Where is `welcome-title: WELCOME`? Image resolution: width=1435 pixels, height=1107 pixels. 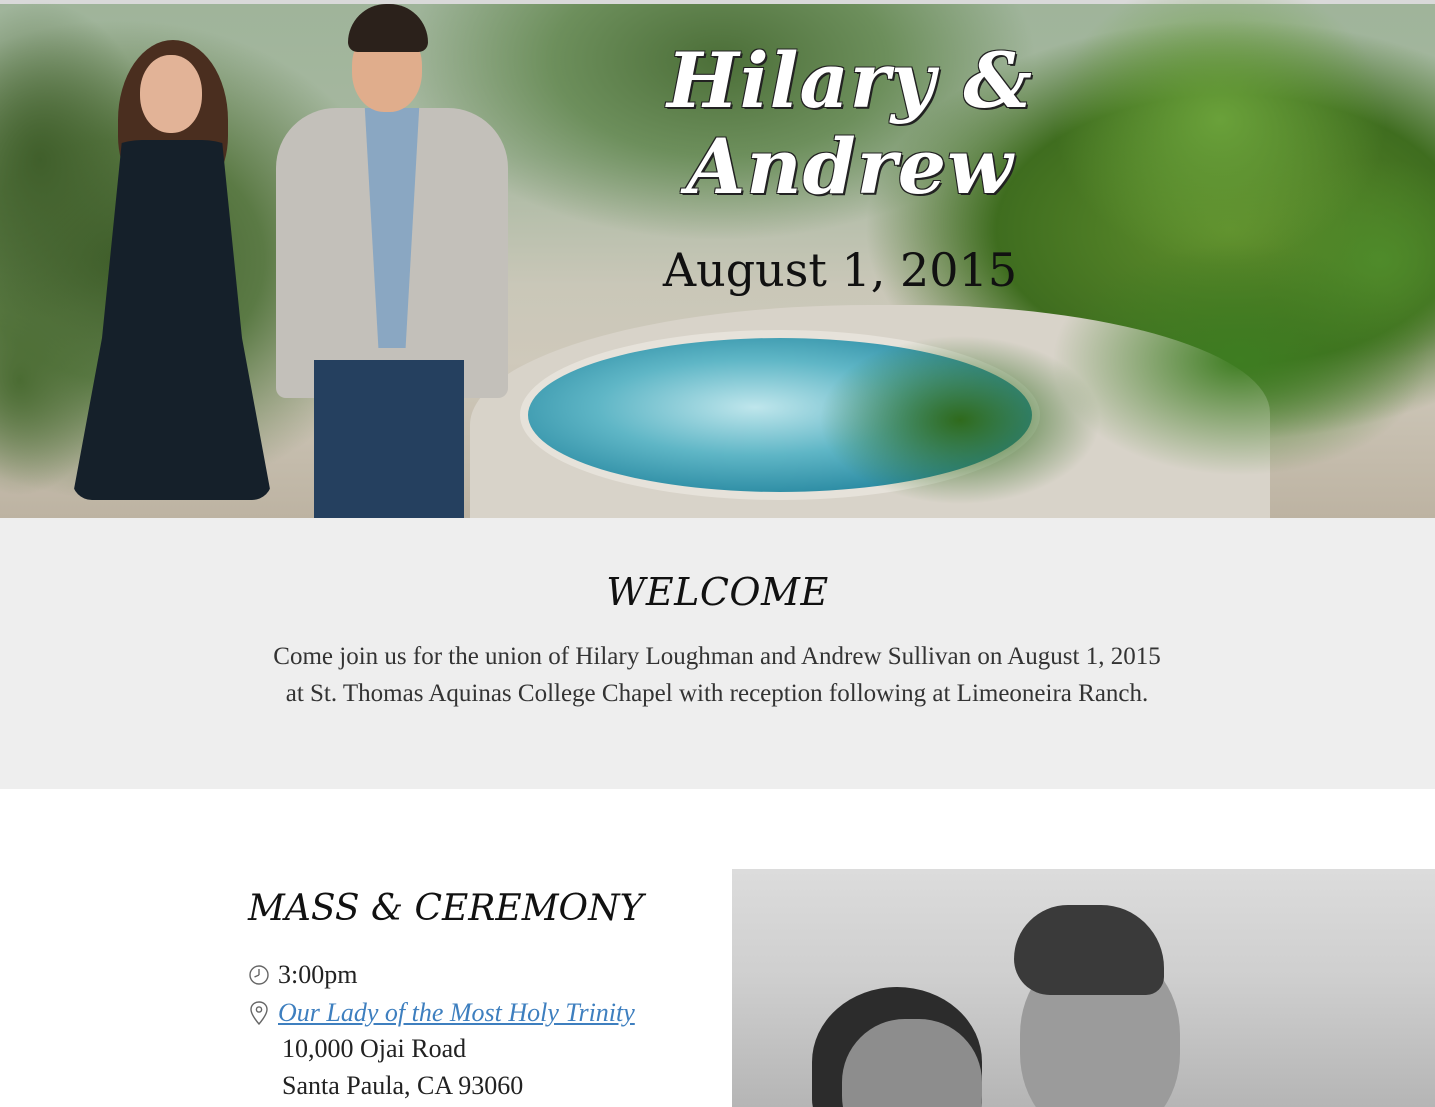 welcome-title: WELCOME is located at coordinates (717, 592).